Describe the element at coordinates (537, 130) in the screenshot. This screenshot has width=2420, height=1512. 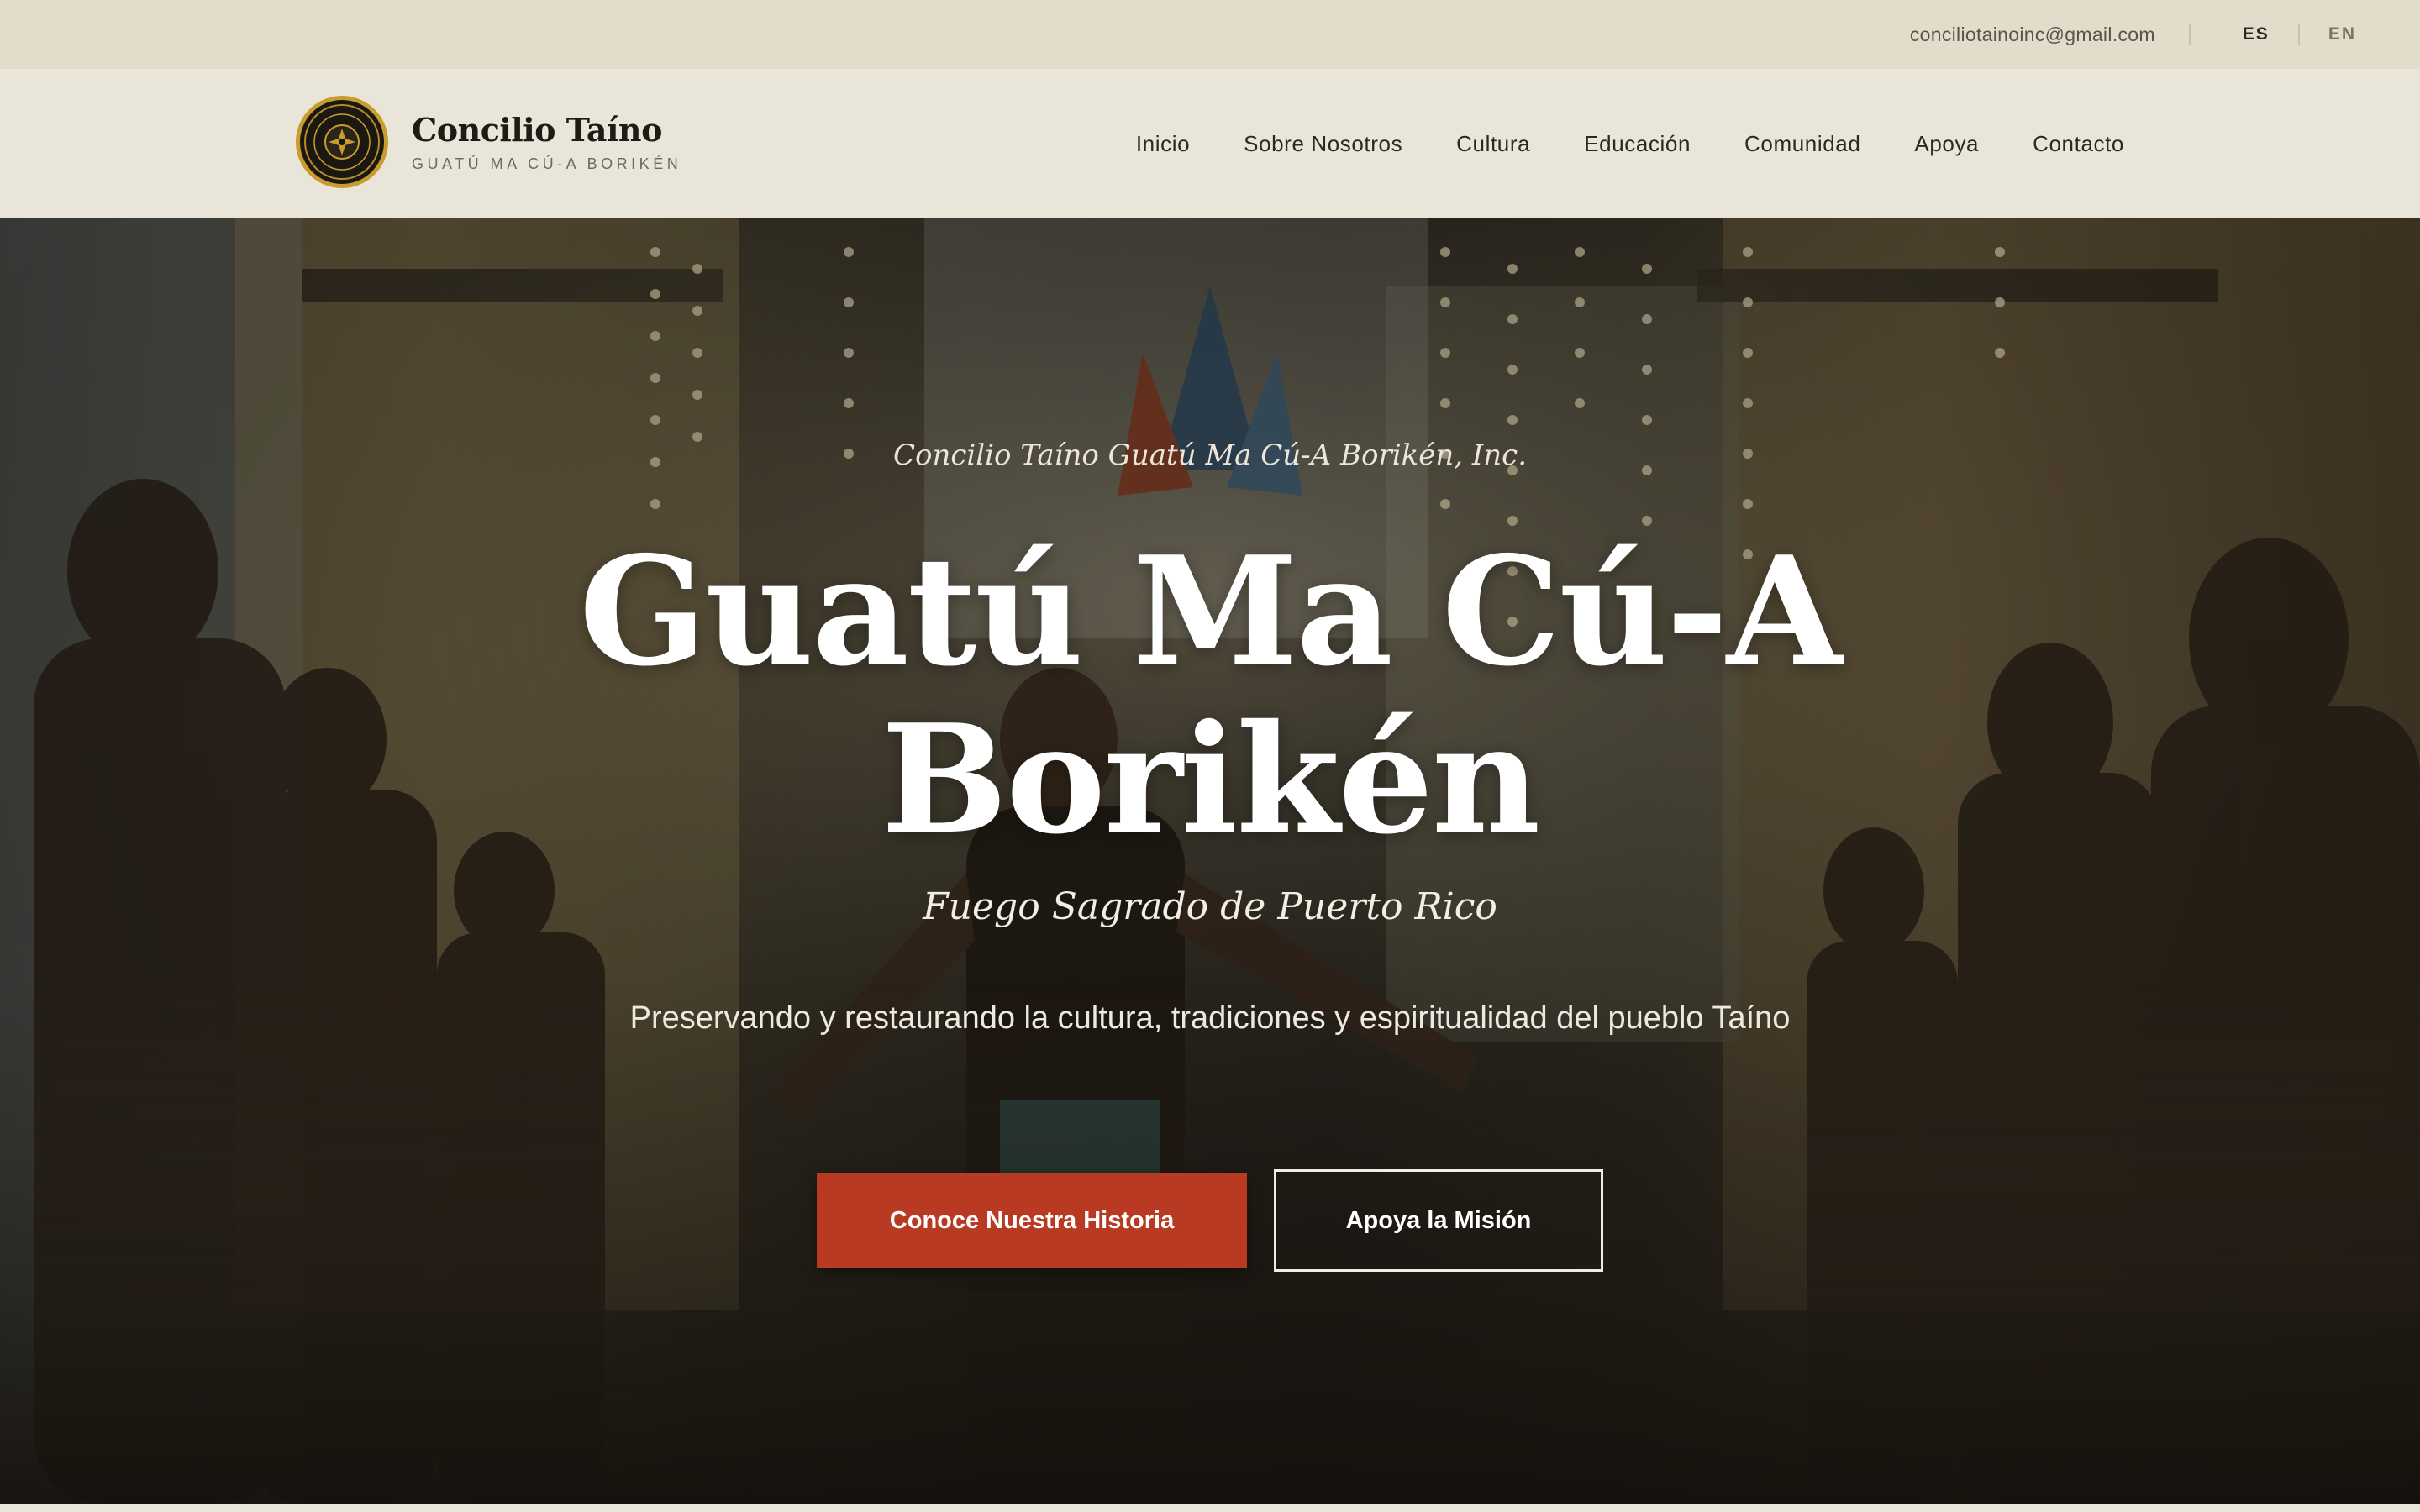
I see `brand-title: Concilio Taíno` at that location.